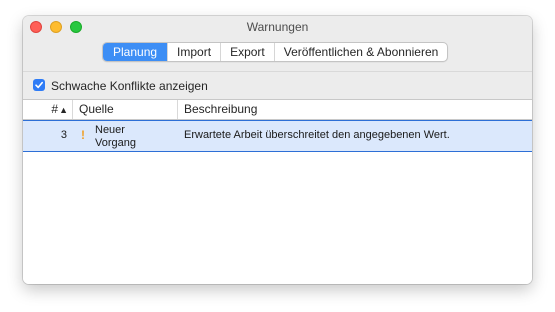 The image size is (555, 312). I want to click on tab-import: Import, so click(193, 52).